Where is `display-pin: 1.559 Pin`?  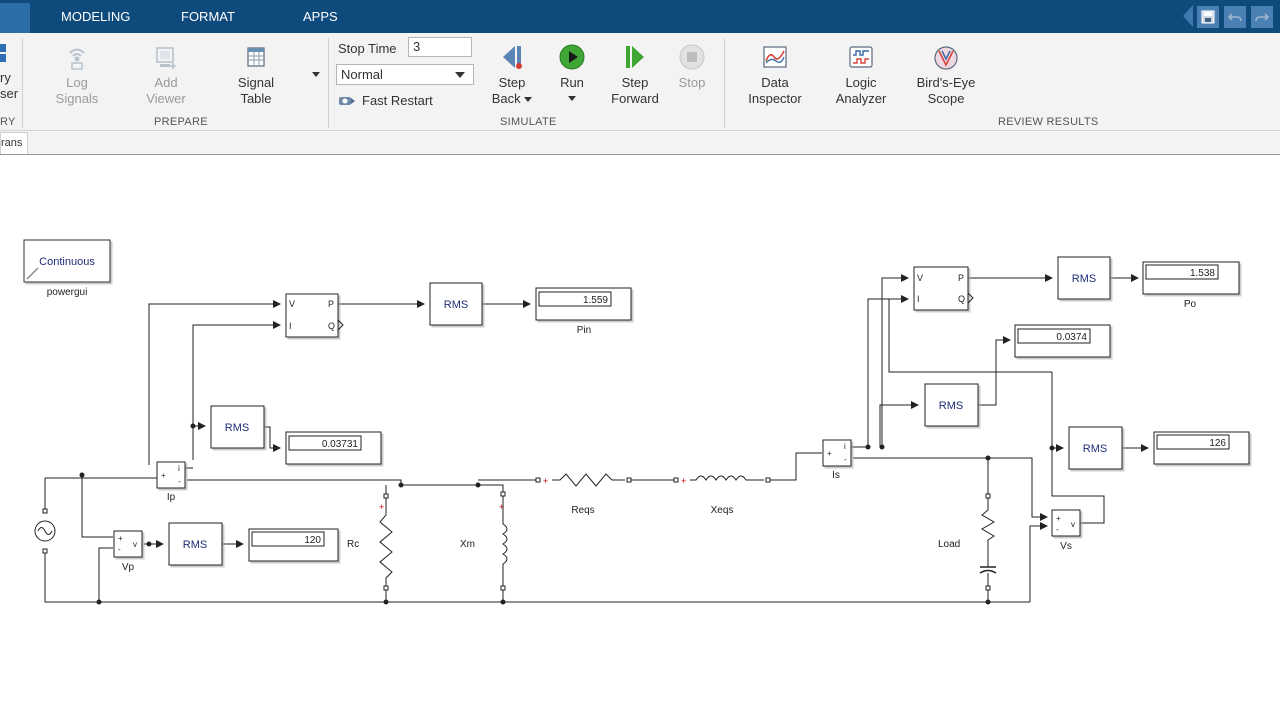
display-pin: 1.559 Pin is located at coordinates (583, 311).